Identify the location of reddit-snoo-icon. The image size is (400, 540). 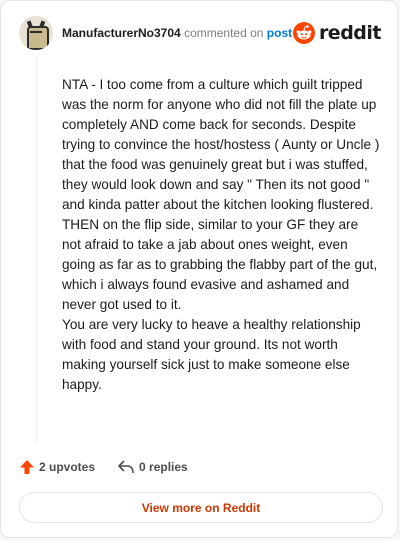
(303, 33).